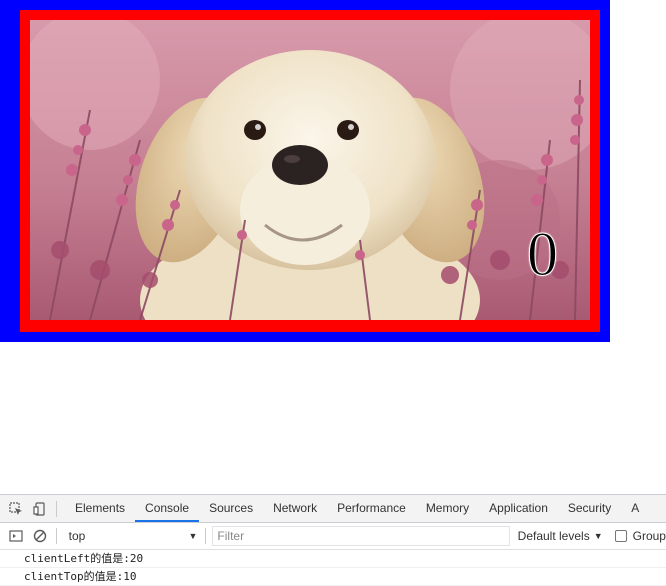 Image resolution: width=666 pixels, height=586 pixels. I want to click on tab-console: Console, so click(167, 508).